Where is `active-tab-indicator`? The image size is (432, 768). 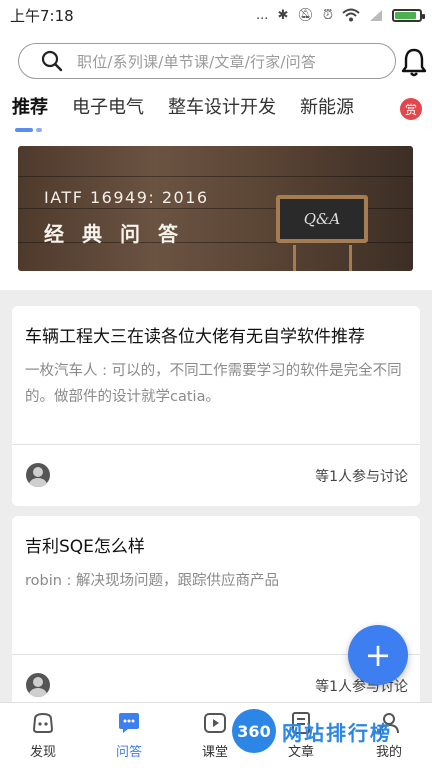
active-tab-indicator is located at coordinates (29, 130).